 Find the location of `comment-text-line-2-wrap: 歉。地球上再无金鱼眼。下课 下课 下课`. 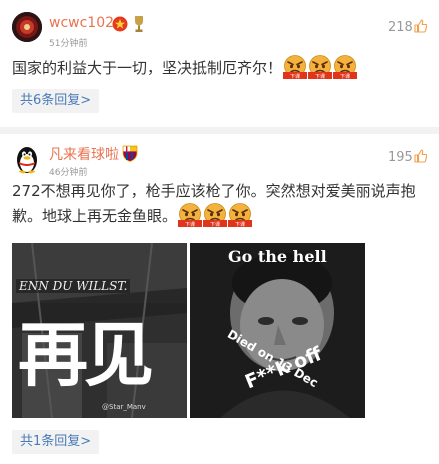

comment-text-line-2-wrap: 歉。地球上再无金鱼眼。下课 下课 下课 is located at coordinates (224, 215).